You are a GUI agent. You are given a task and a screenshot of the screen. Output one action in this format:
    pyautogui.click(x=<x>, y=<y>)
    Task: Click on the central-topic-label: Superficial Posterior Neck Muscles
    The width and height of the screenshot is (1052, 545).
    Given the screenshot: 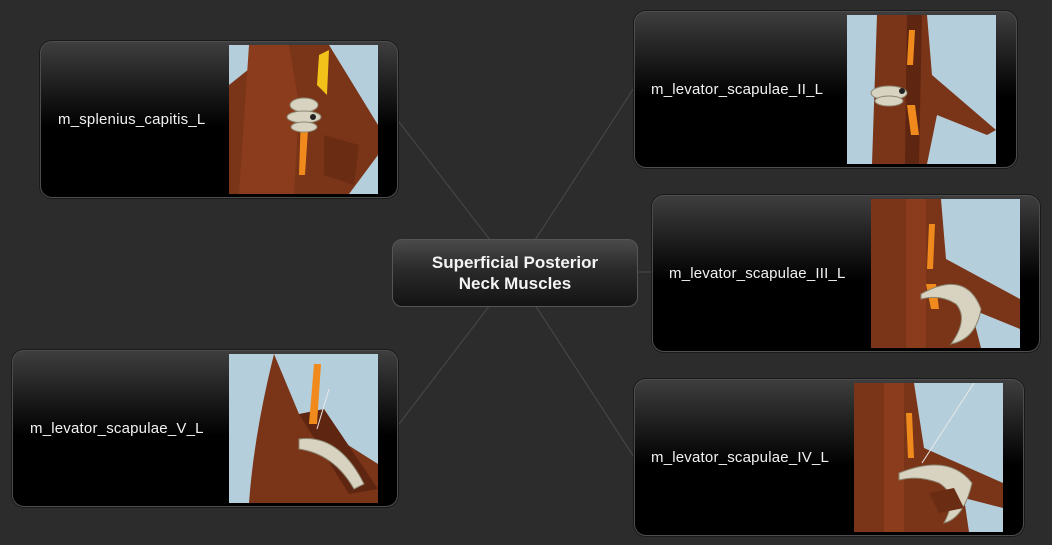 What is the action you would take?
    pyautogui.click(x=515, y=273)
    